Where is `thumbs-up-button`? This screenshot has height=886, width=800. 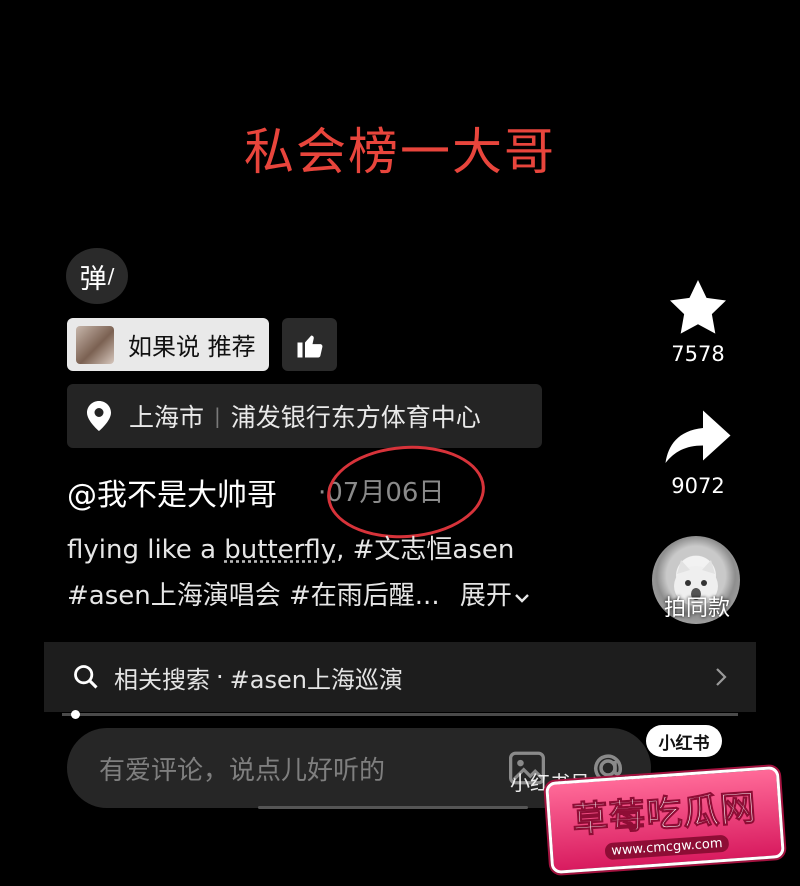 thumbs-up-button is located at coordinates (309, 344).